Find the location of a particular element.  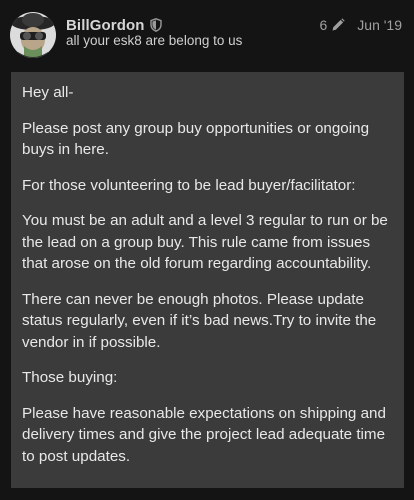

post-paragraph: Hey all- is located at coordinates (48, 92).